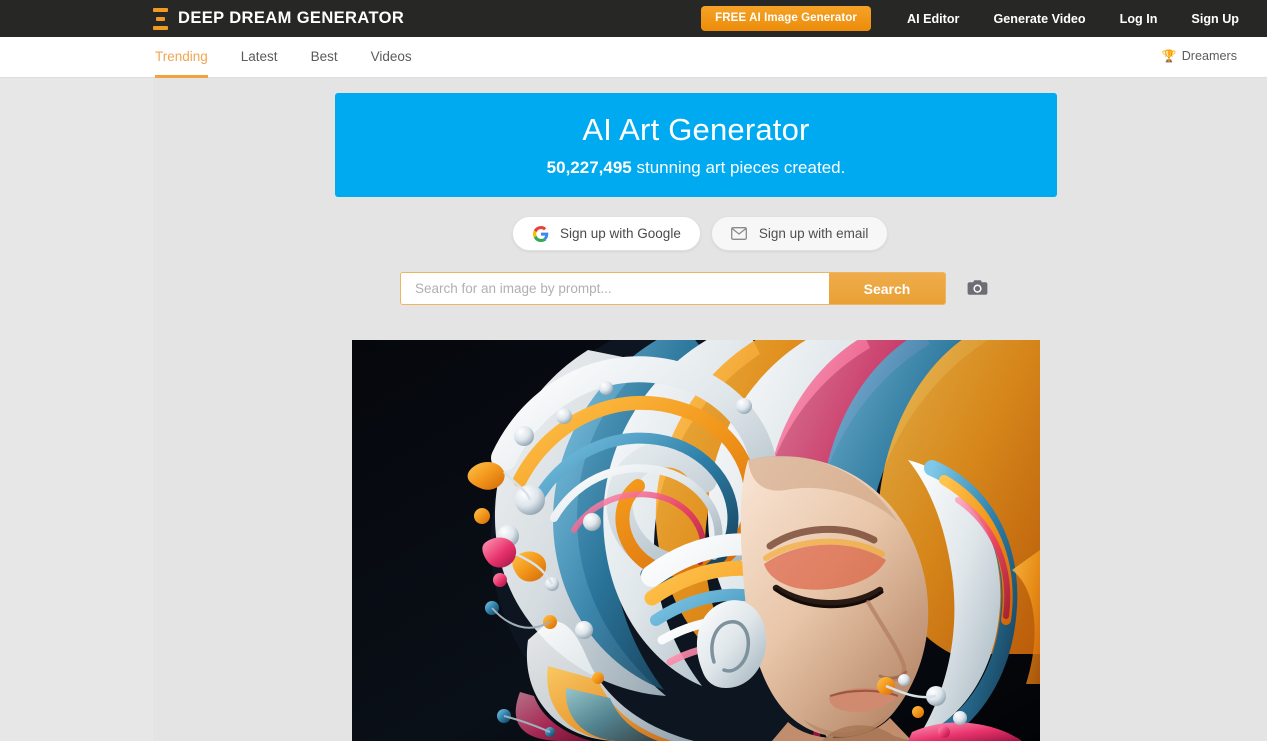  What do you see at coordinates (620, 233) in the screenshot?
I see `sign-up-with-google-label: Sign up with Google` at bounding box center [620, 233].